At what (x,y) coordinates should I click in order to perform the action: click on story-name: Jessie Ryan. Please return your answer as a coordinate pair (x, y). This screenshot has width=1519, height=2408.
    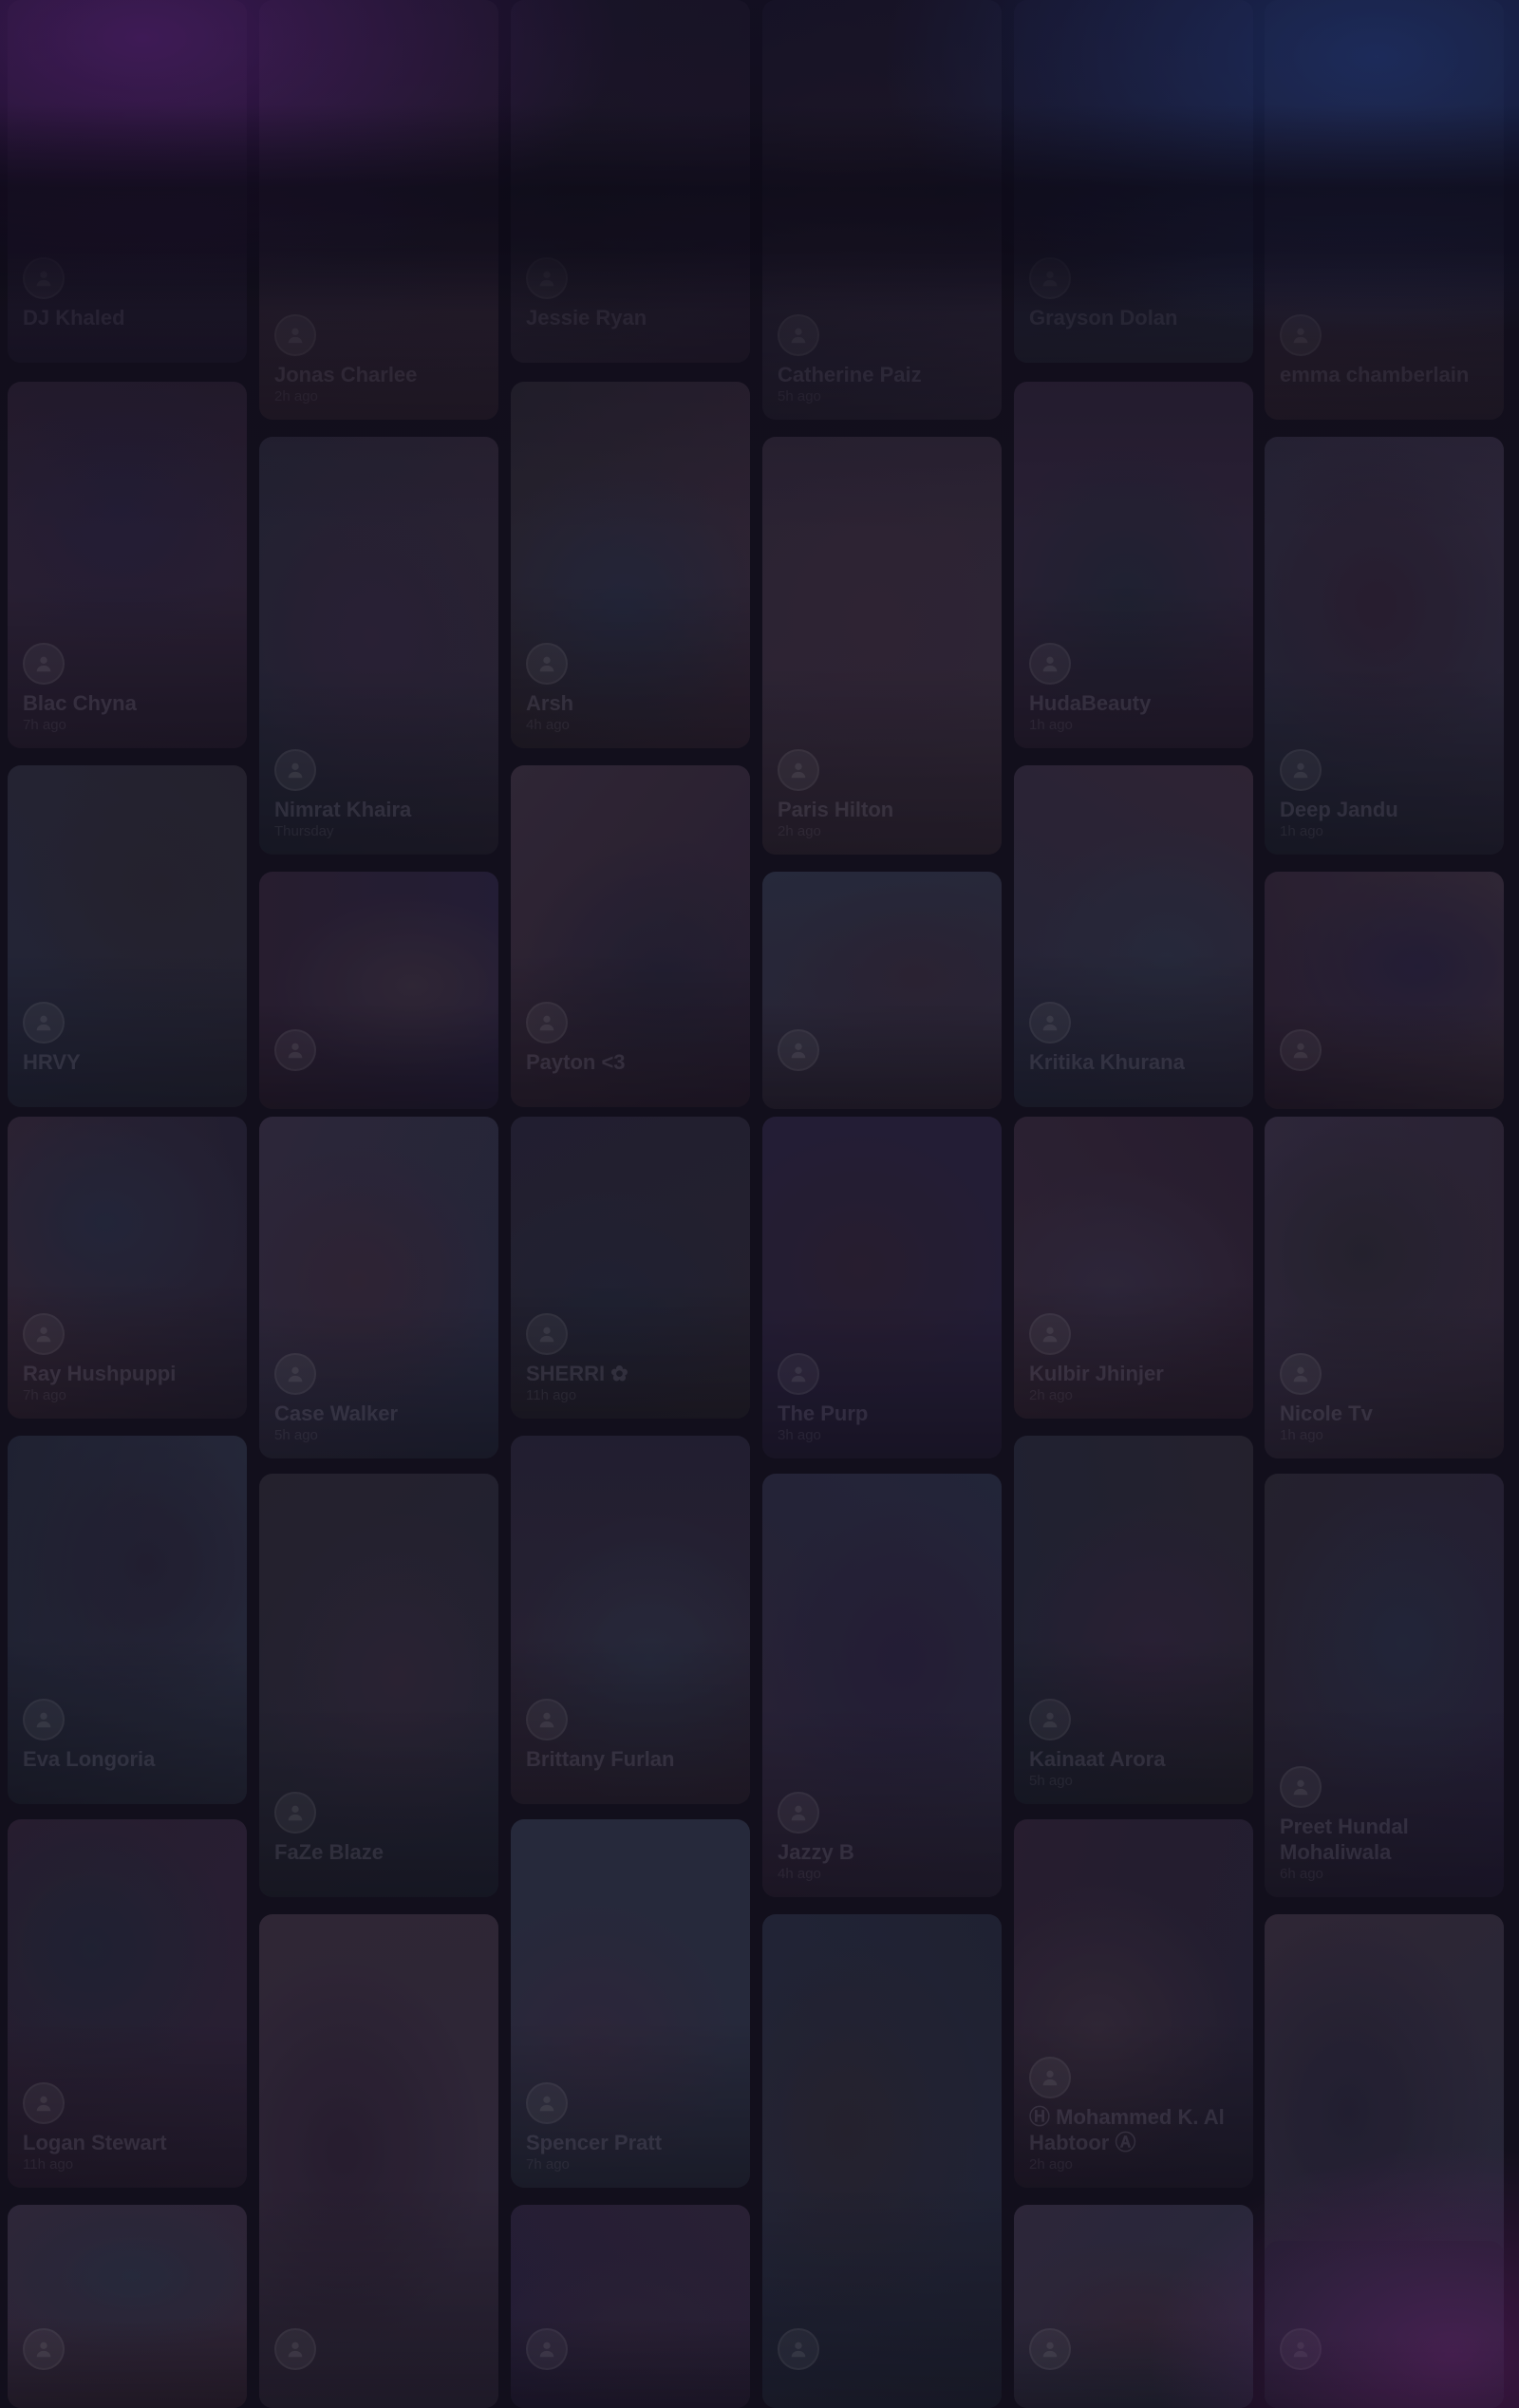
    Looking at the image, I should click on (586, 317).